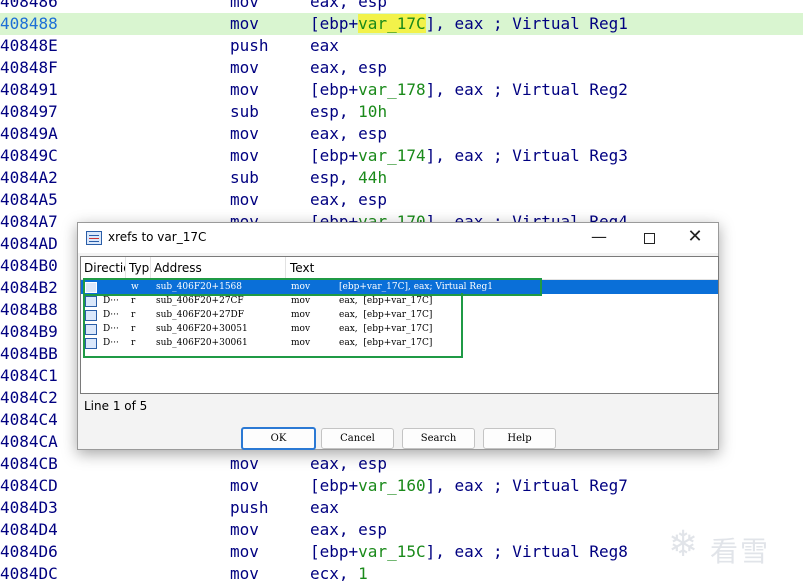 Image resolution: width=803 pixels, height=585 pixels. I want to click on line-address: 4084A7, so click(29, 221).